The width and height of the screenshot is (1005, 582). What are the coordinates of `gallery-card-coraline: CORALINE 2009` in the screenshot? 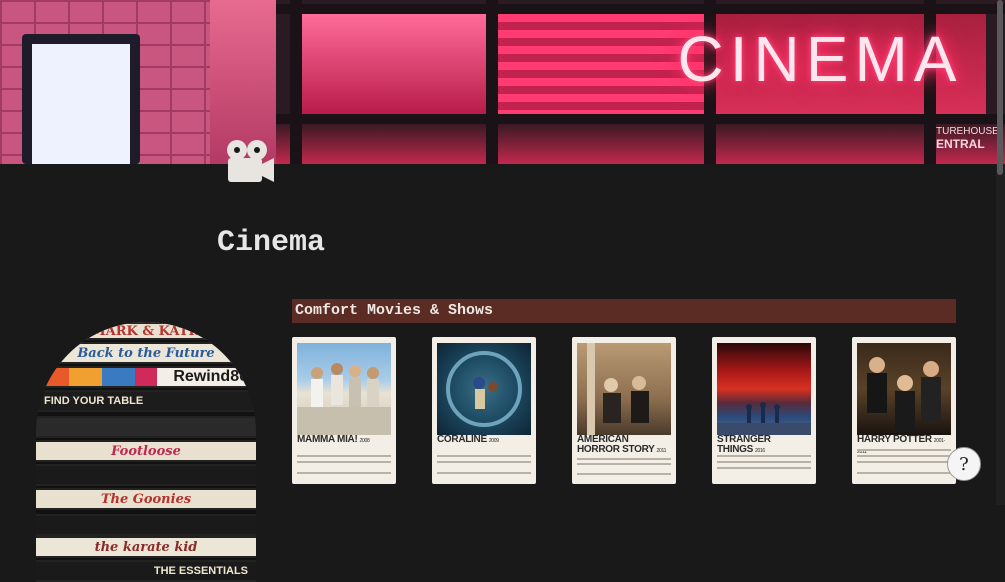 It's located at (484, 410).